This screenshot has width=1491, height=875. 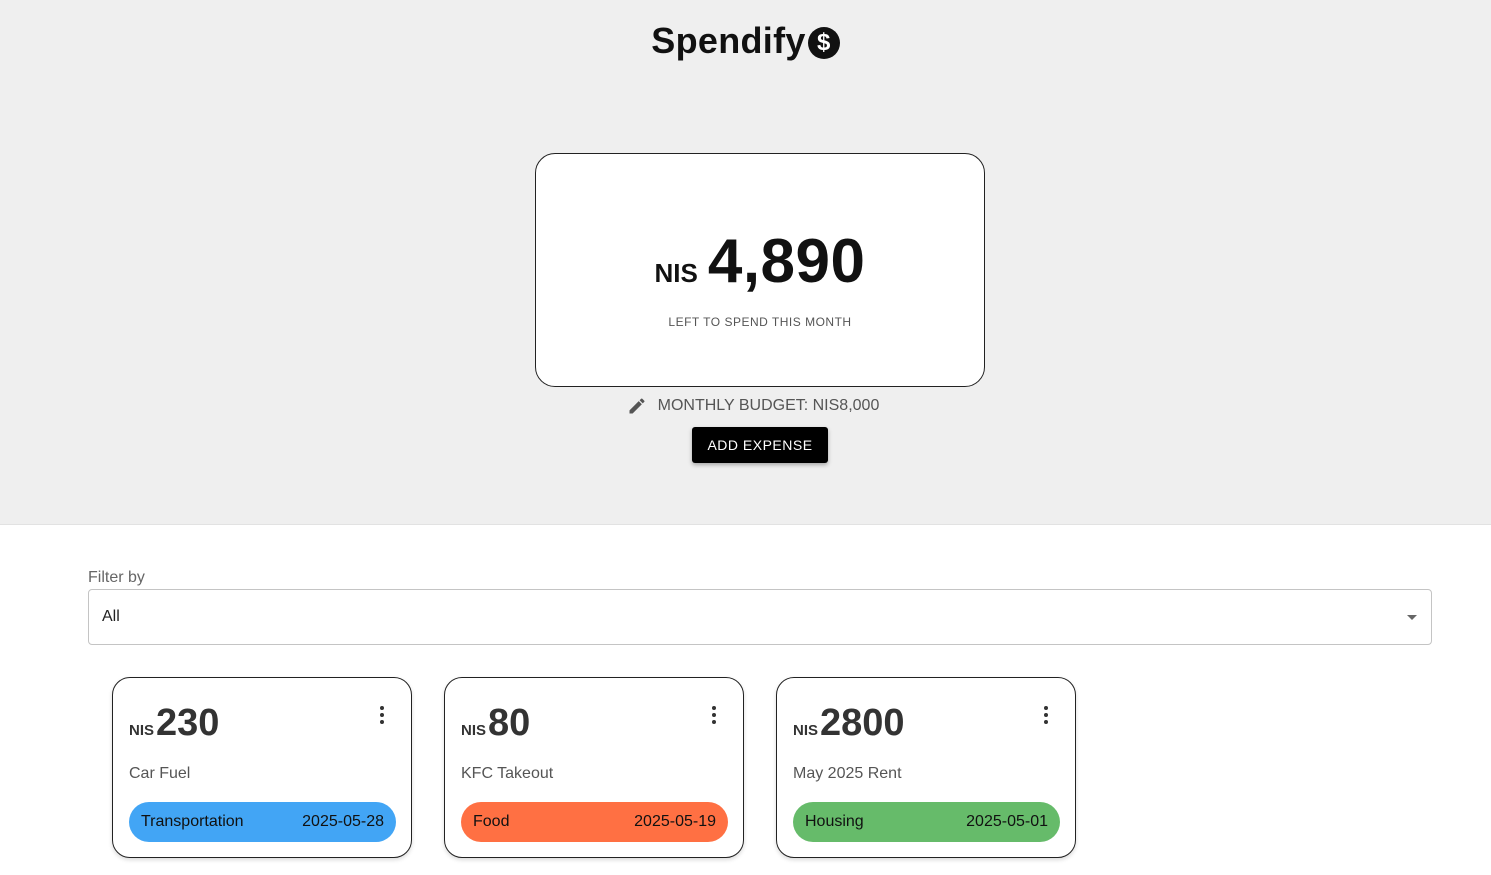 I want to click on balance-card: NIS 4,890 LEFT TO SPEND THIS MONTH, so click(x=760, y=270).